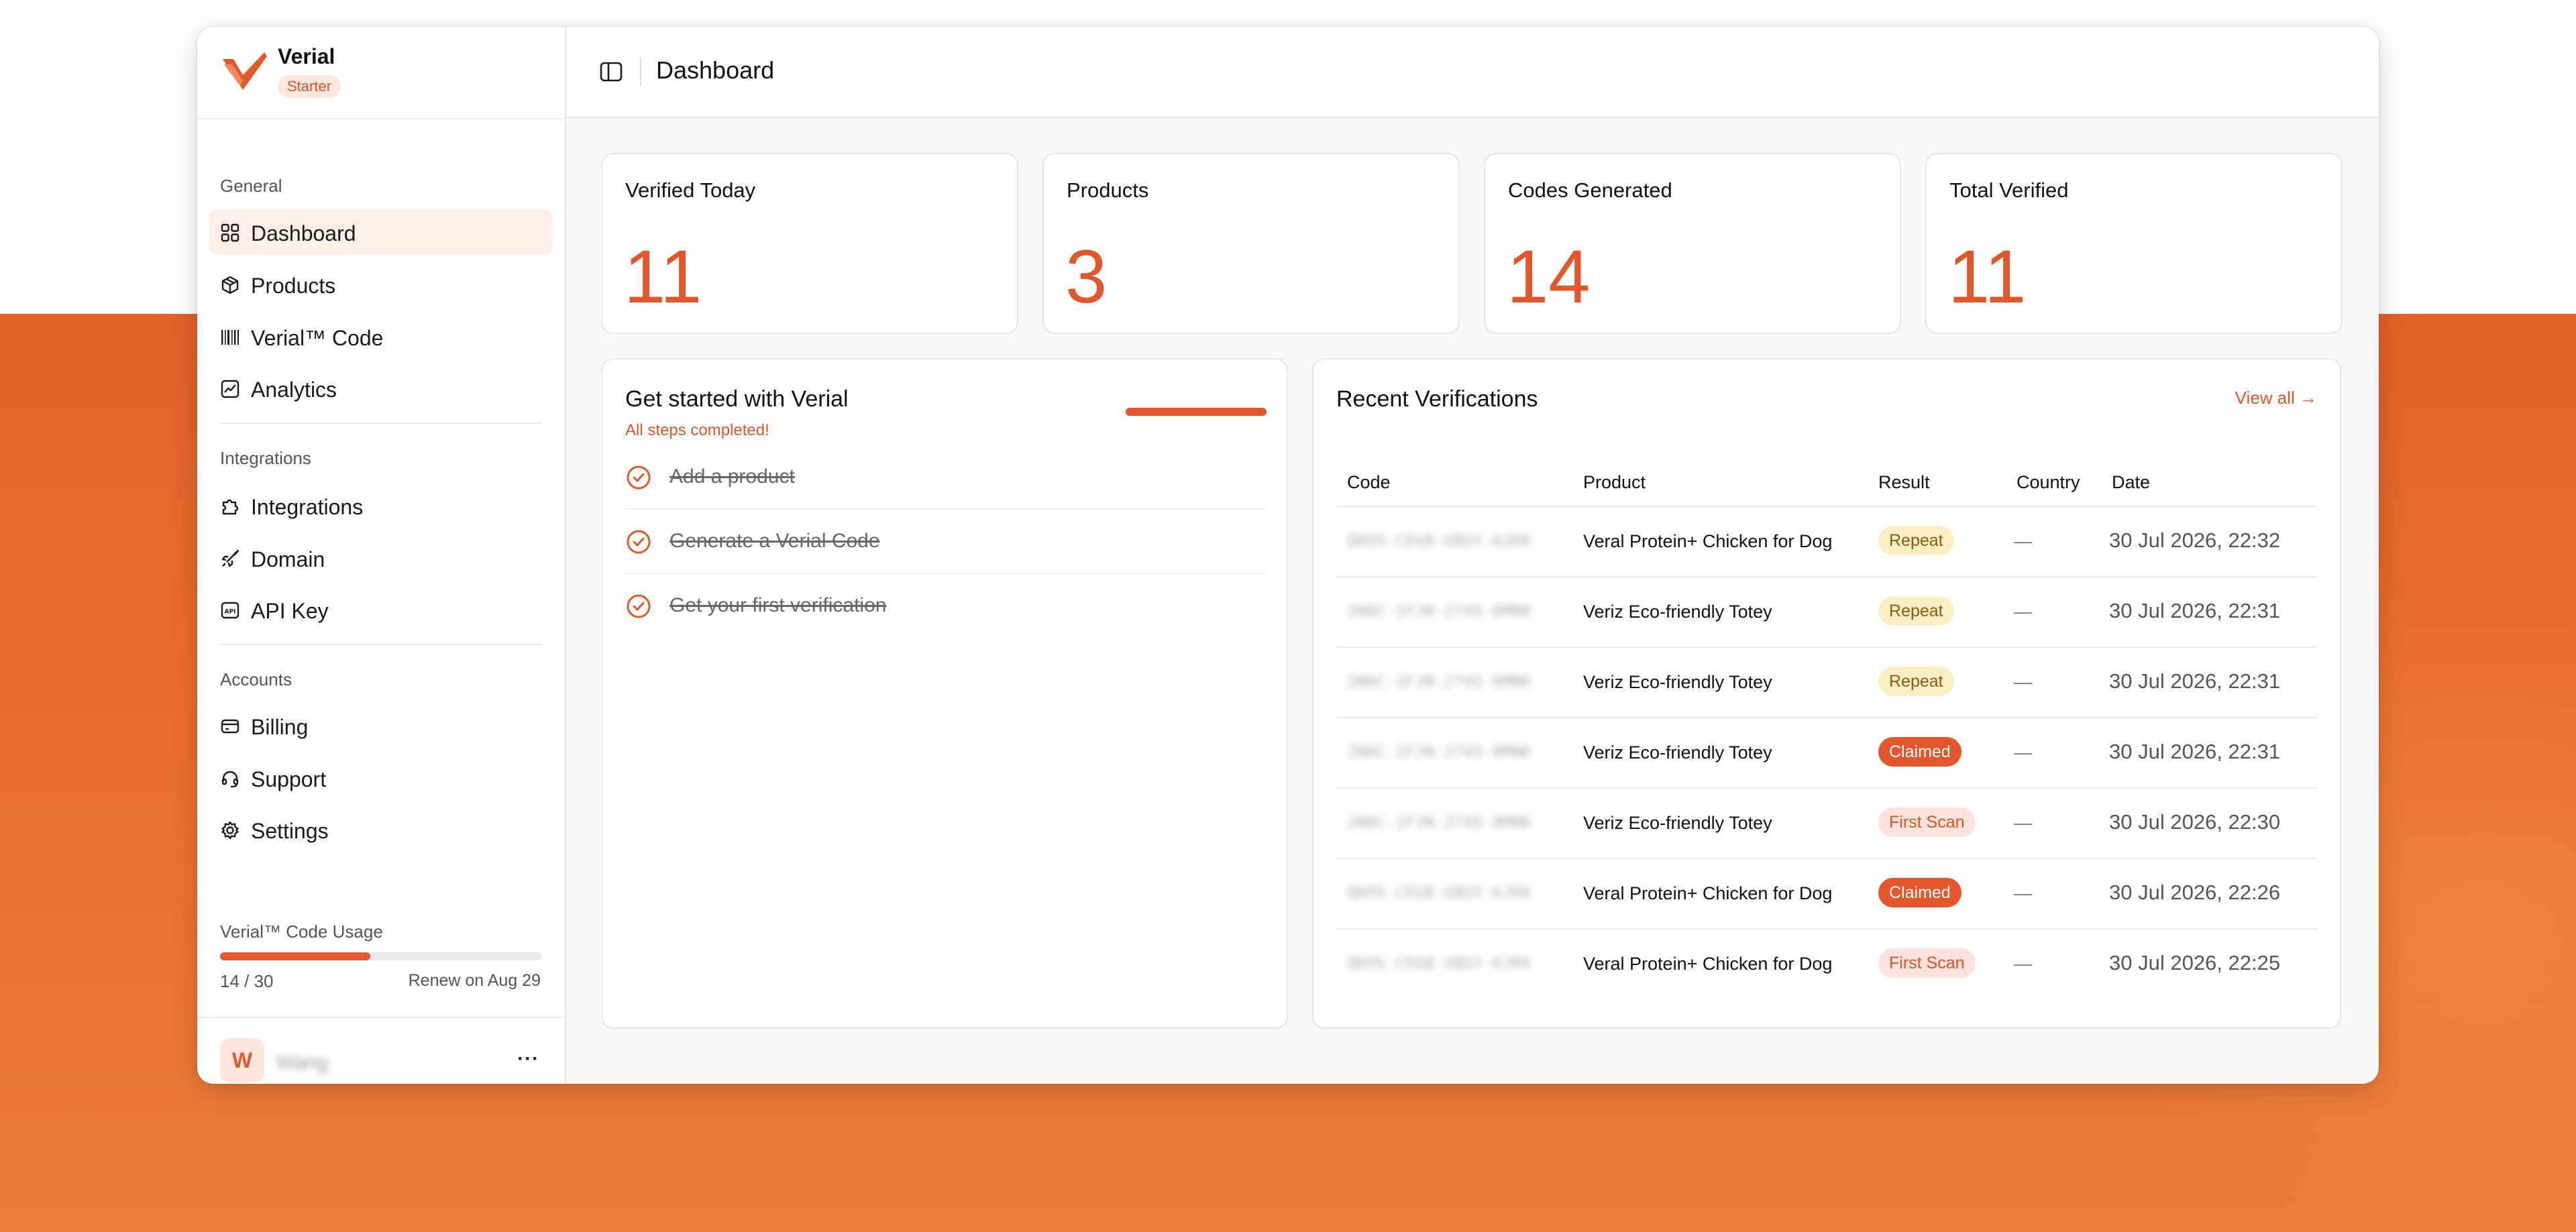  What do you see at coordinates (381, 1050) in the screenshot?
I see `user-profile-row: W Wang ···` at bounding box center [381, 1050].